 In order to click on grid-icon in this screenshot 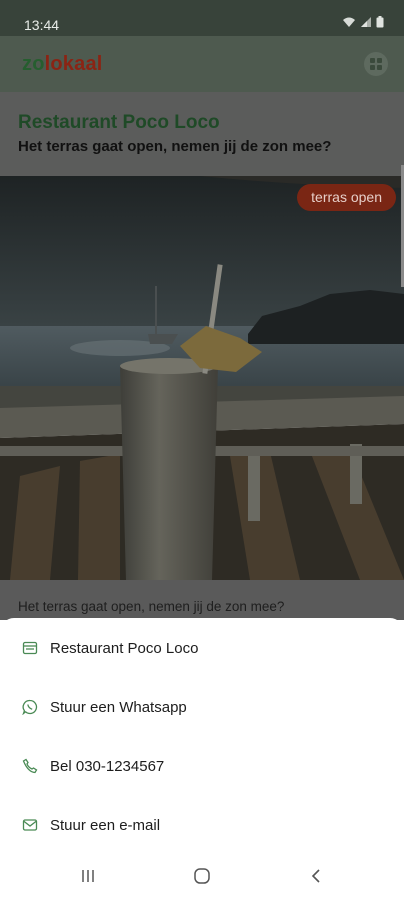, I will do `click(376, 64)`.